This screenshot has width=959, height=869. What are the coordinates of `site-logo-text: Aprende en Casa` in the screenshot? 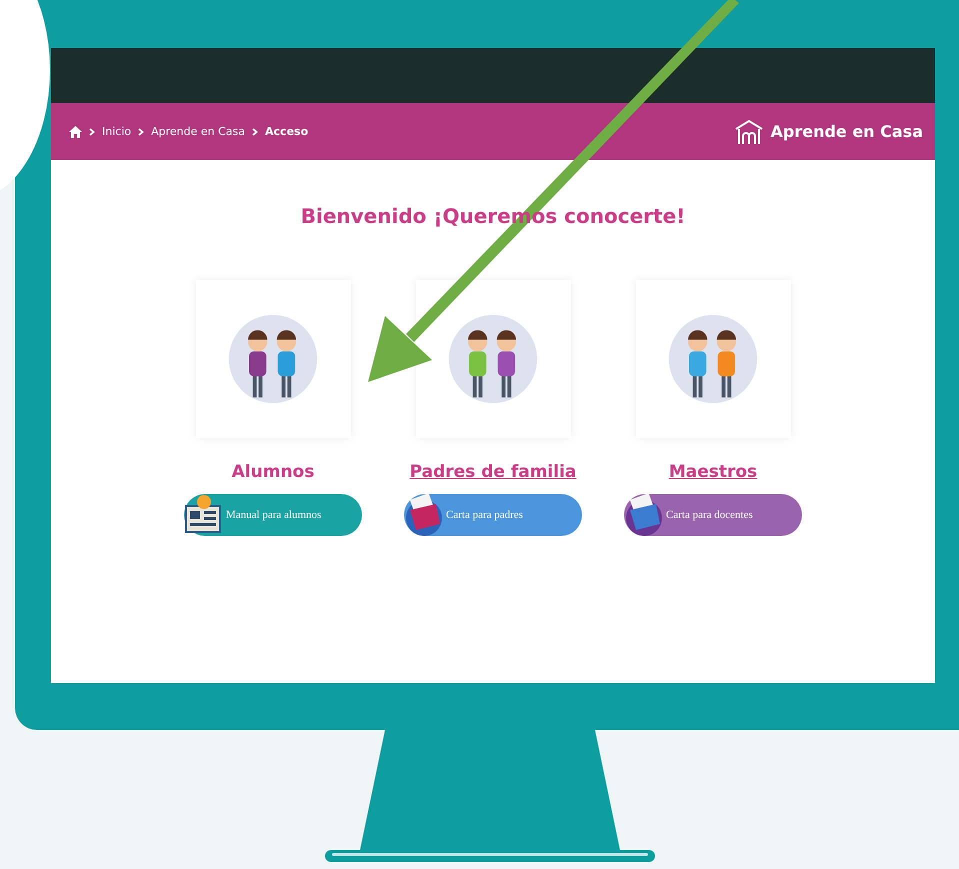 It's located at (846, 131).